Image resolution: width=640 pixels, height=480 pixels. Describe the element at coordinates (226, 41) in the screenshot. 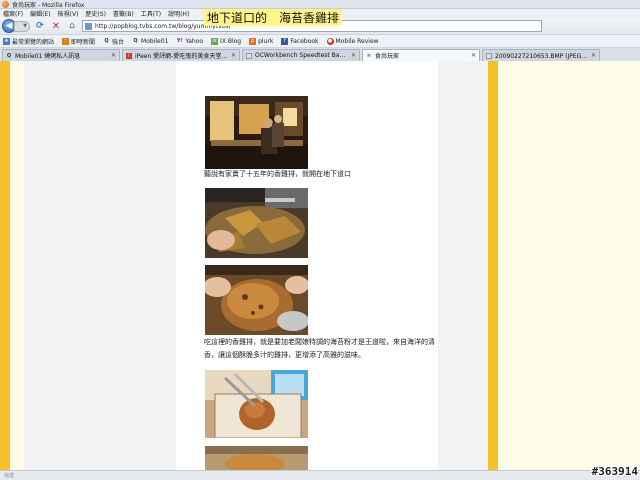

I see `bookmark-ix-blog: ix IX Blog` at that location.